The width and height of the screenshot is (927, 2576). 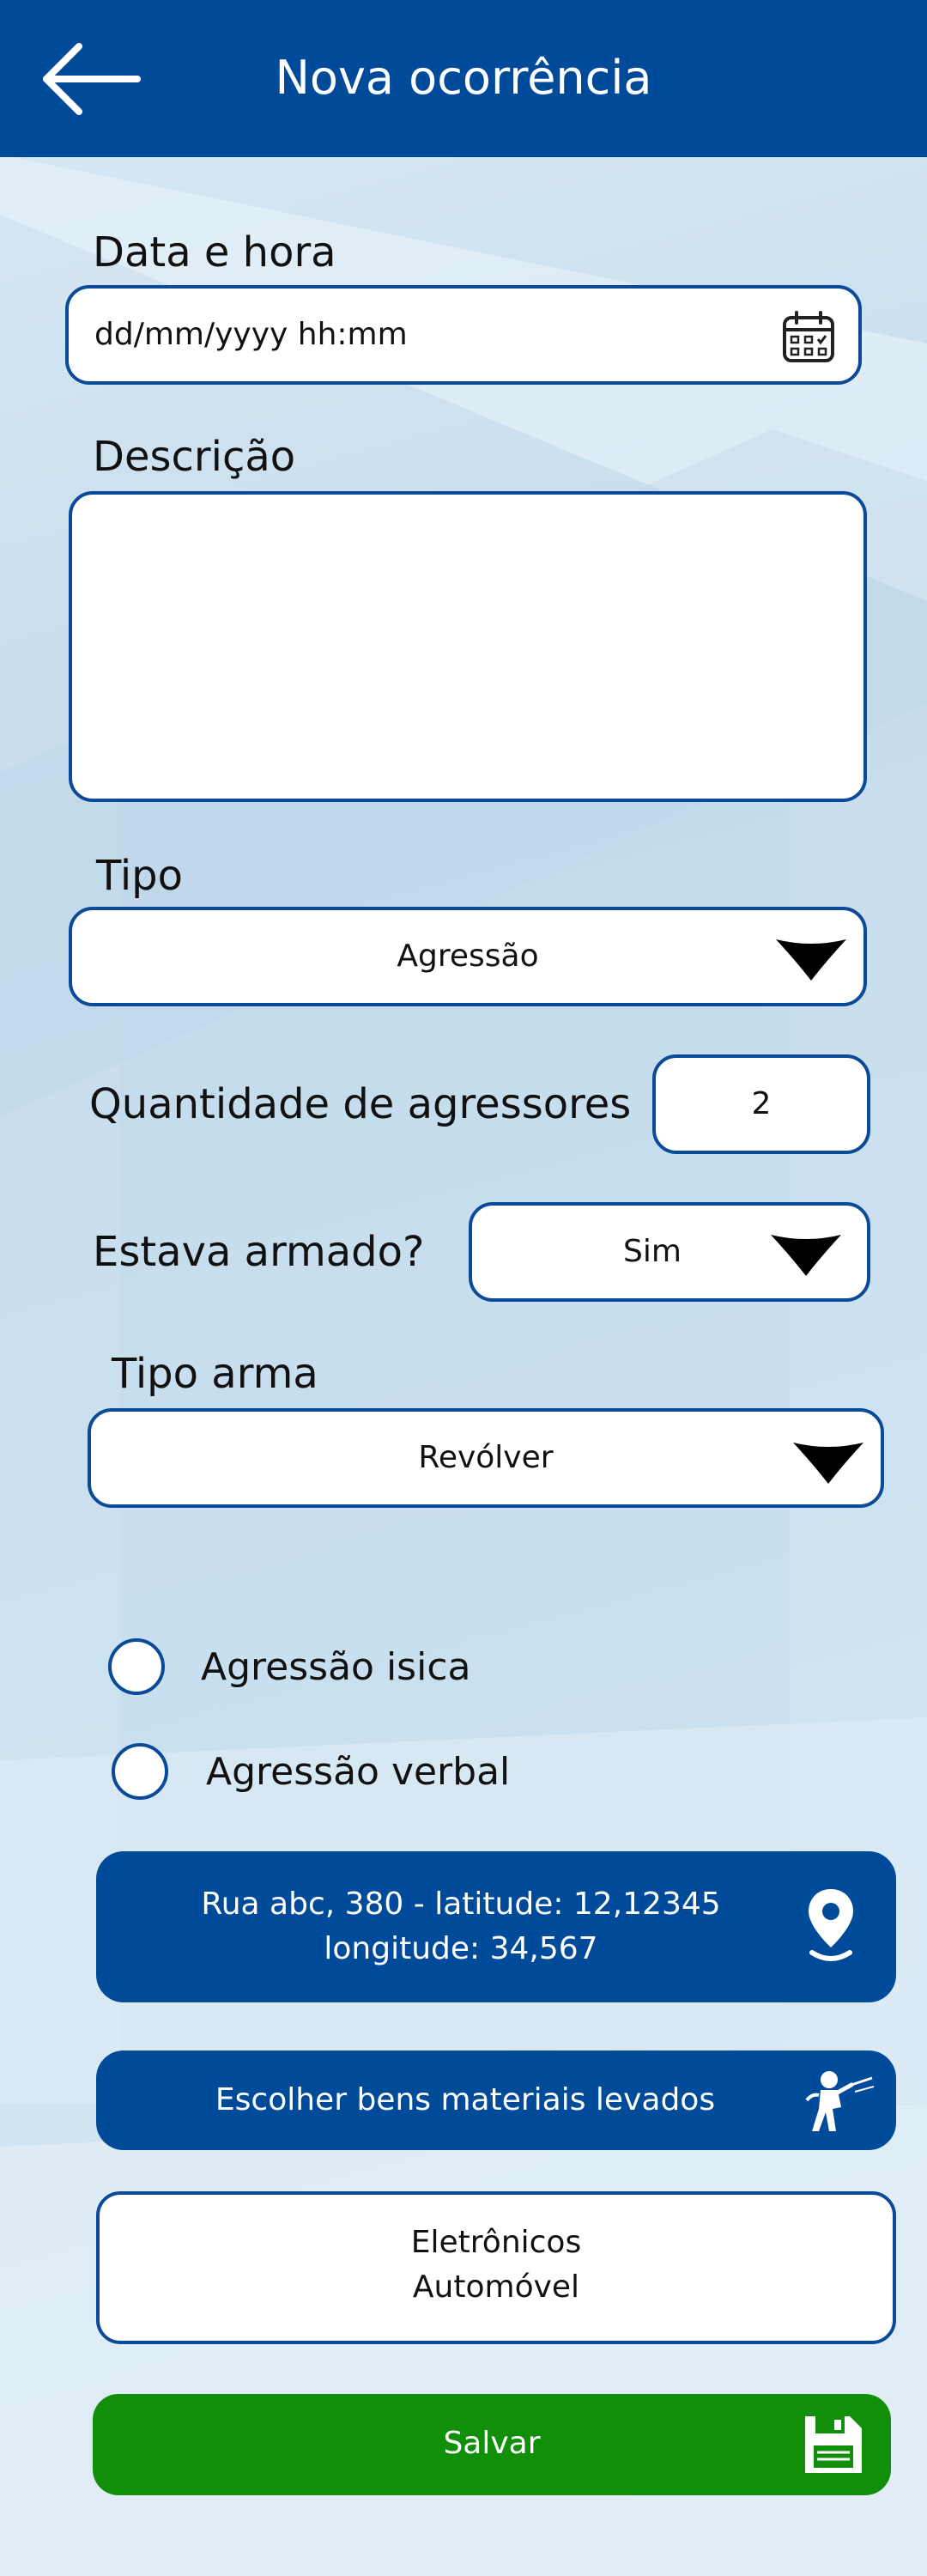 I want to click on app-header: Nova ocorrência, so click(x=463, y=78).